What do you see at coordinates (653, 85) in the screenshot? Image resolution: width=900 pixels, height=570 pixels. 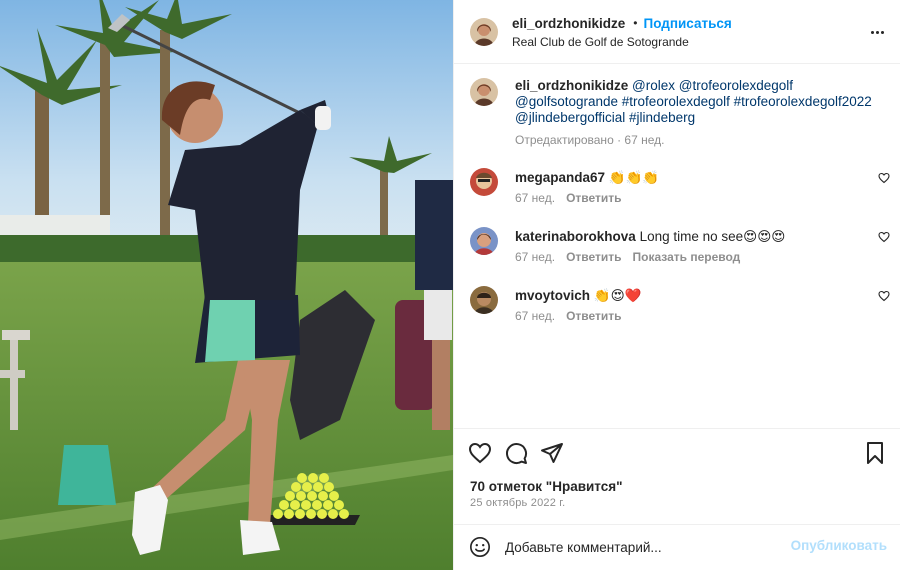 I see `caption-tag: @rolex` at bounding box center [653, 85].